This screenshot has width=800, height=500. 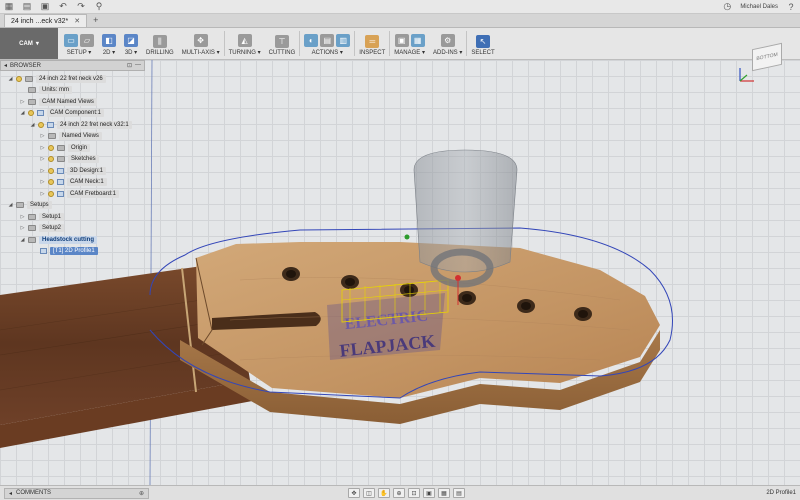 I want to click on redo-icon: ↷, so click(x=81, y=6).